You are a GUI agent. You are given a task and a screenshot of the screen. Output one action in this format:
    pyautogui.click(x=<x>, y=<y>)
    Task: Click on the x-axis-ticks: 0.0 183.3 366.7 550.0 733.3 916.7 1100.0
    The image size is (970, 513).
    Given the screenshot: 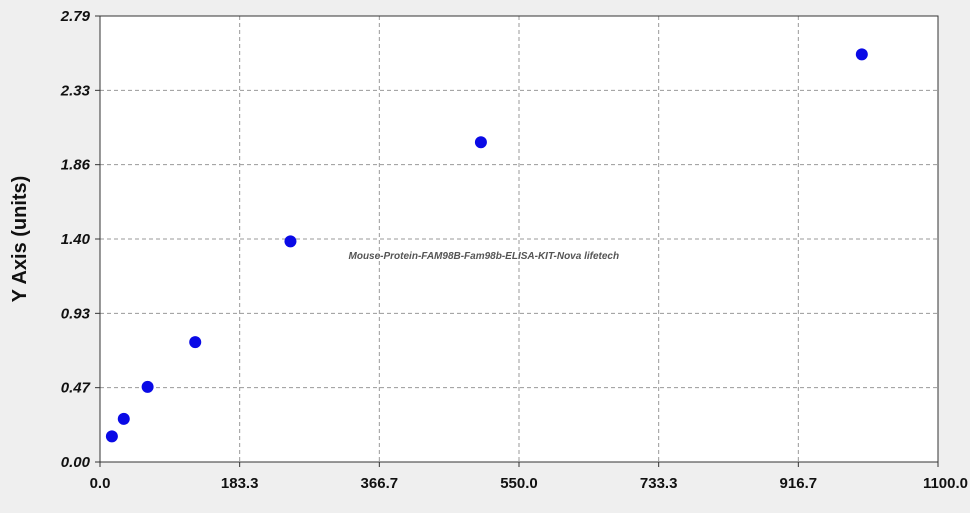 What is the action you would take?
    pyautogui.click(x=529, y=477)
    